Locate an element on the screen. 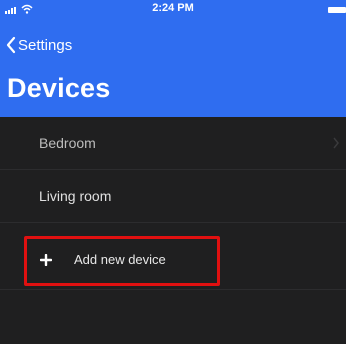 The height and width of the screenshot is (344, 346). device-label: Bedroom is located at coordinates (67, 143).